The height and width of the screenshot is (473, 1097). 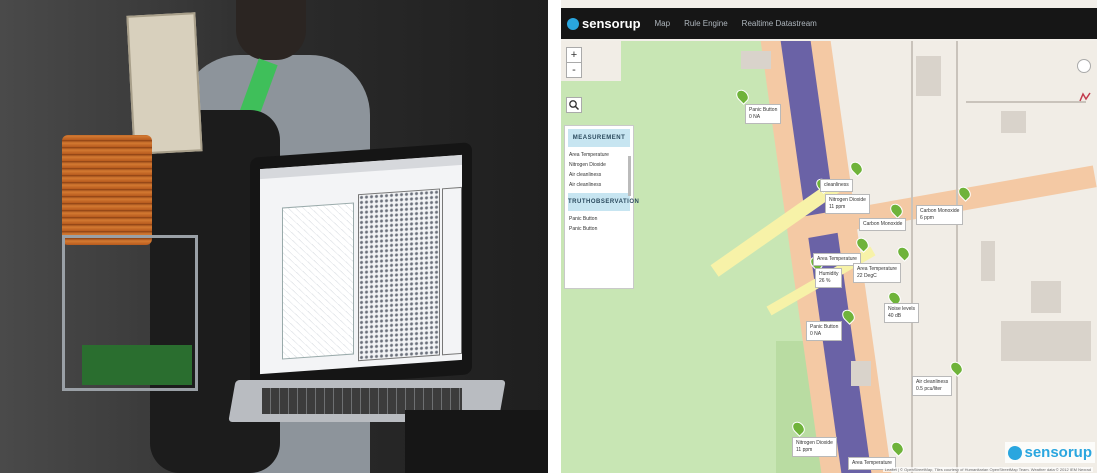 What do you see at coordinates (611, 23) in the screenshot?
I see `brand-name: sensorup` at bounding box center [611, 23].